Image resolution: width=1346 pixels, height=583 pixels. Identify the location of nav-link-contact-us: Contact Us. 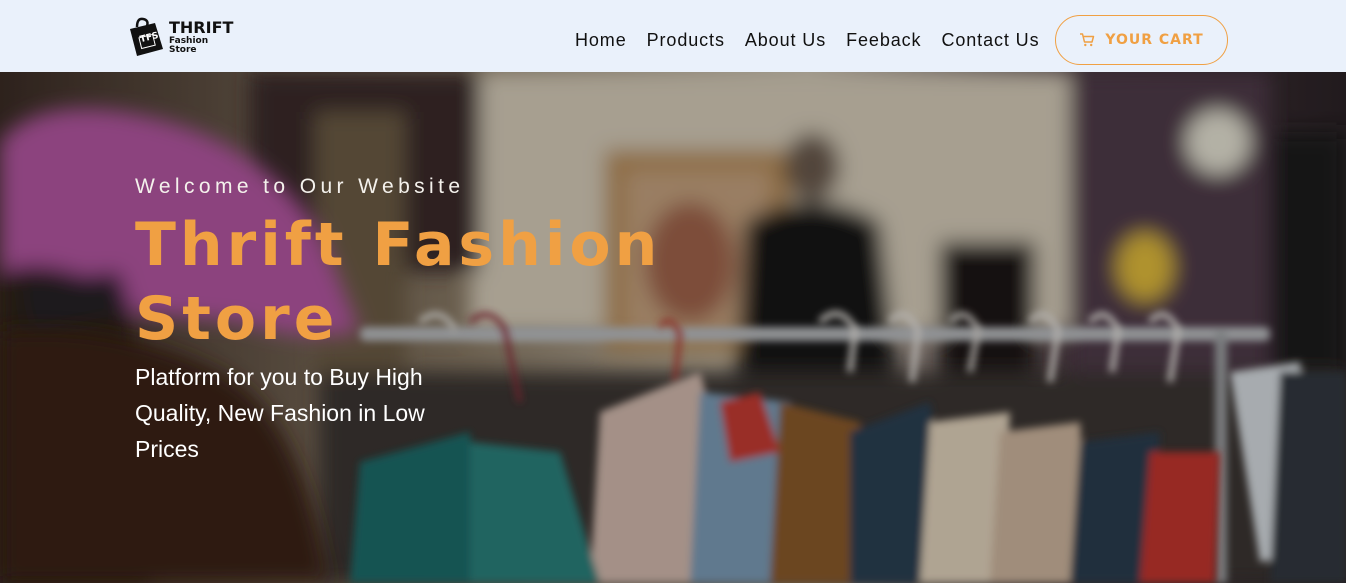
(990, 40).